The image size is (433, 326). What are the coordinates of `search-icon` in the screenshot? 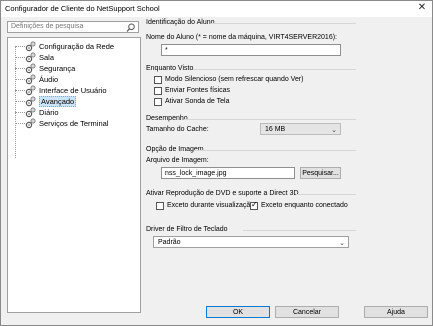 It's located at (131, 27).